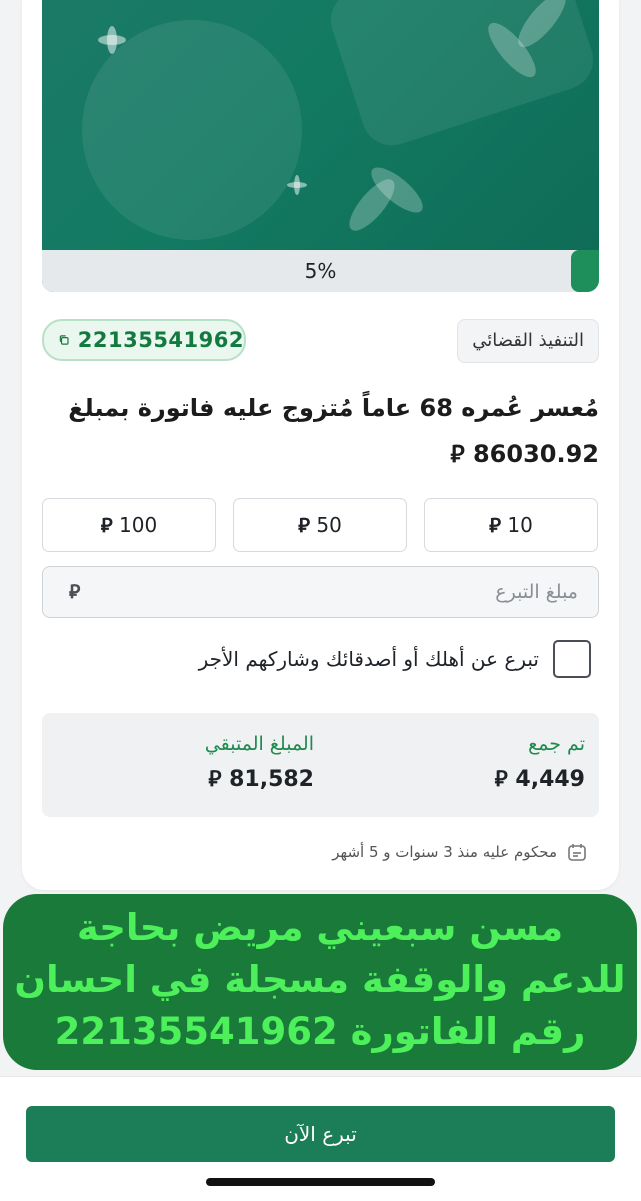 The height and width of the screenshot is (1201, 641). Describe the element at coordinates (64, 340) in the screenshot. I see `copy-icon` at that location.